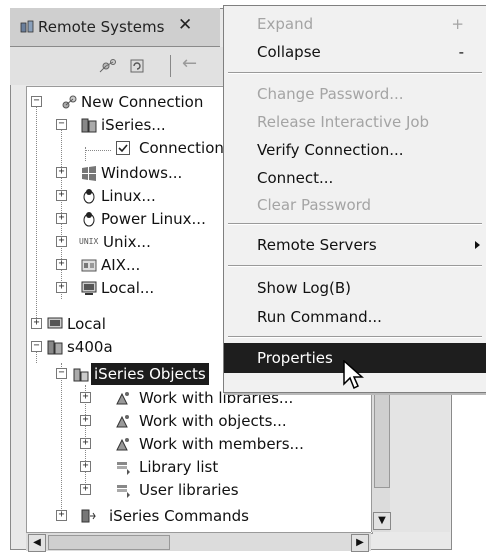  Describe the element at coordinates (81, 375) in the screenshot. I see `iseries-objects-icon` at that location.